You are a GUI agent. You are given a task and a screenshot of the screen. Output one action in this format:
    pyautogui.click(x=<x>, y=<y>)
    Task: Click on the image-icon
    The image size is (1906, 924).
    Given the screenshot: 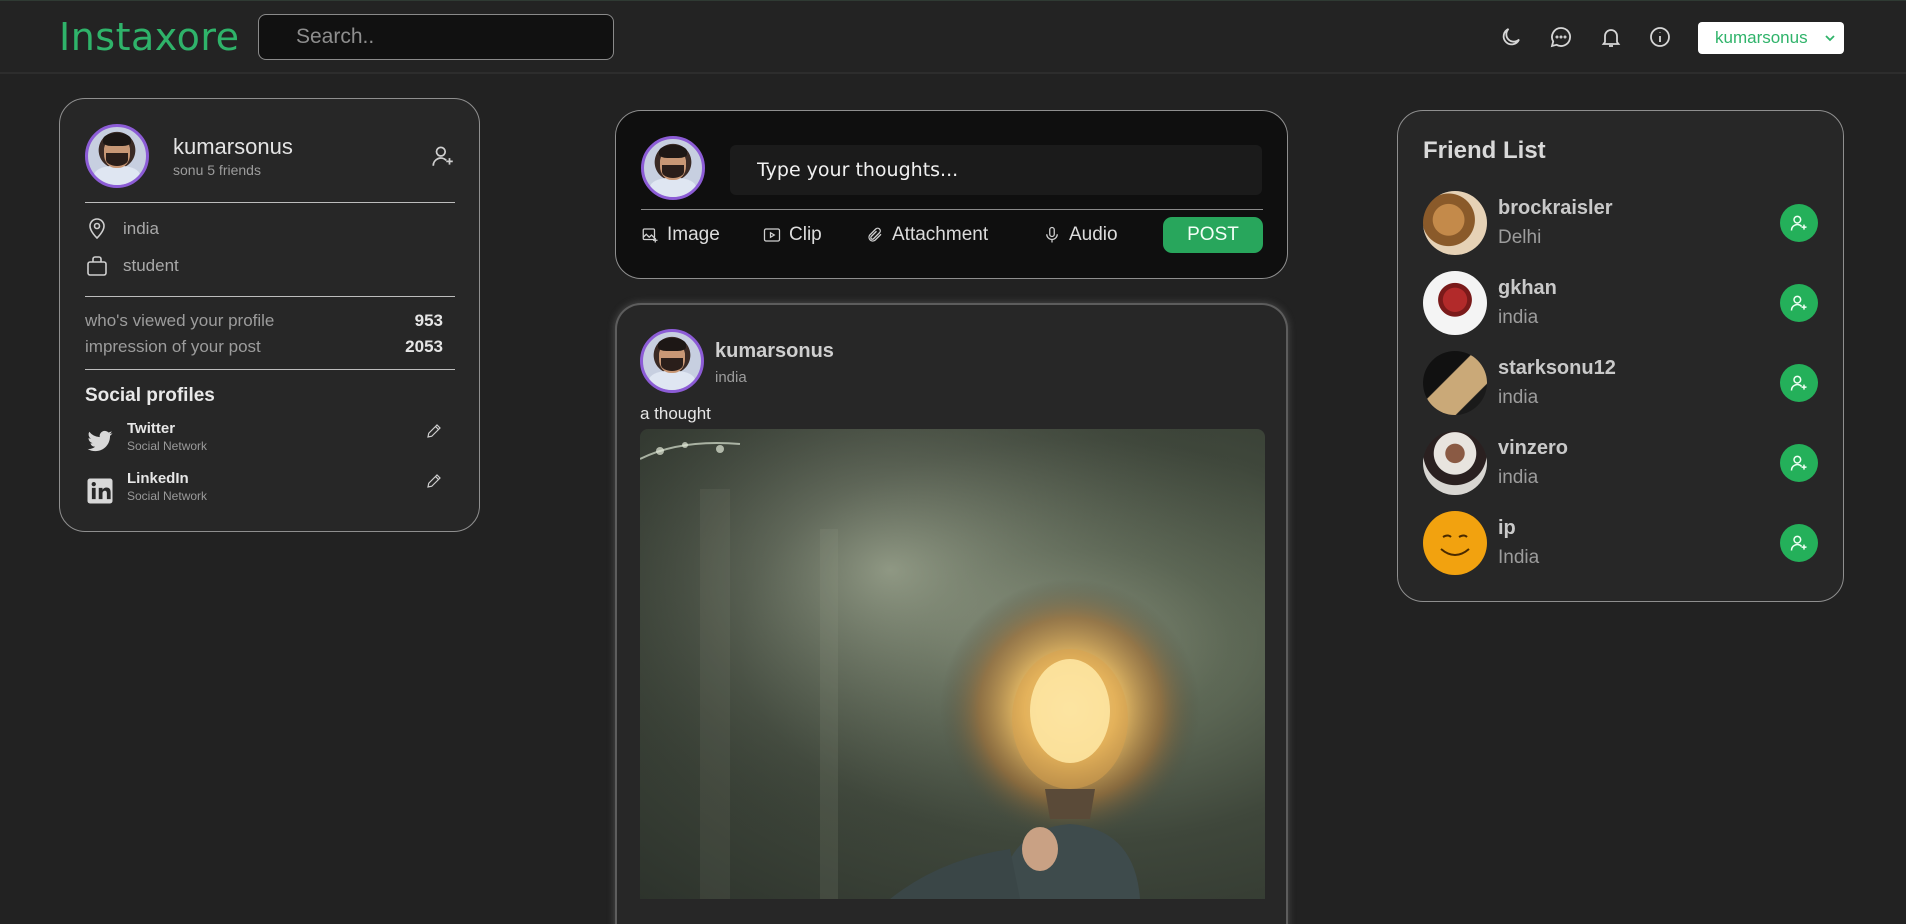 What is the action you would take?
    pyautogui.click(x=650, y=235)
    